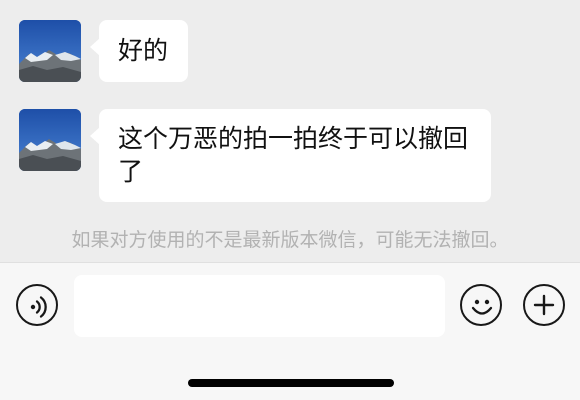  Describe the element at coordinates (291, 383) in the screenshot. I see `home-indicator` at that location.